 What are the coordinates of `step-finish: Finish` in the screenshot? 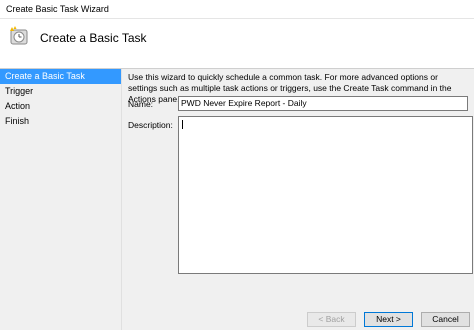 It's located at (60, 121).